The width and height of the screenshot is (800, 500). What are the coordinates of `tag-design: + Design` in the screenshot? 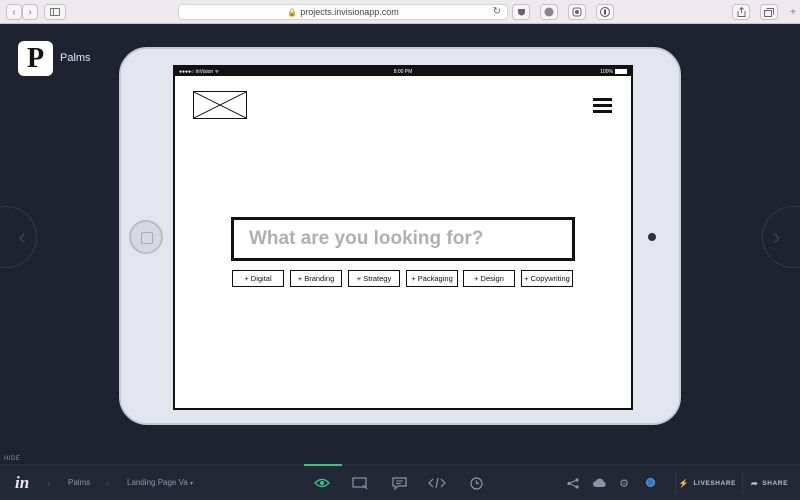 It's located at (489, 278).